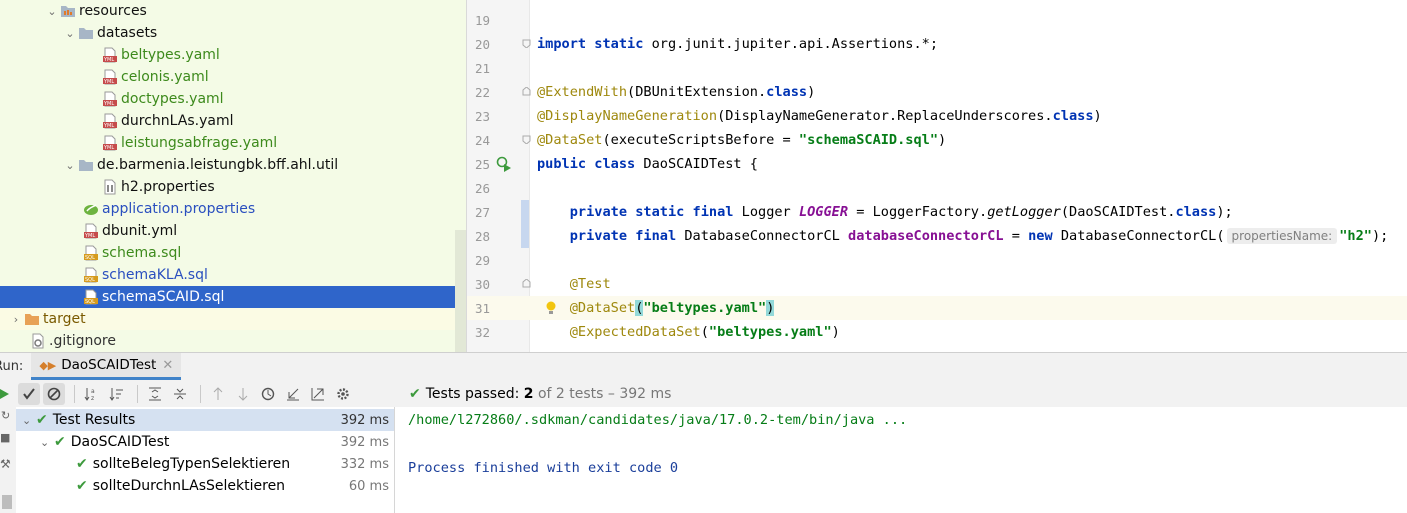 The image size is (1407, 513). What do you see at coordinates (268, 394) in the screenshot?
I see `test-history-icon` at bounding box center [268, 394].